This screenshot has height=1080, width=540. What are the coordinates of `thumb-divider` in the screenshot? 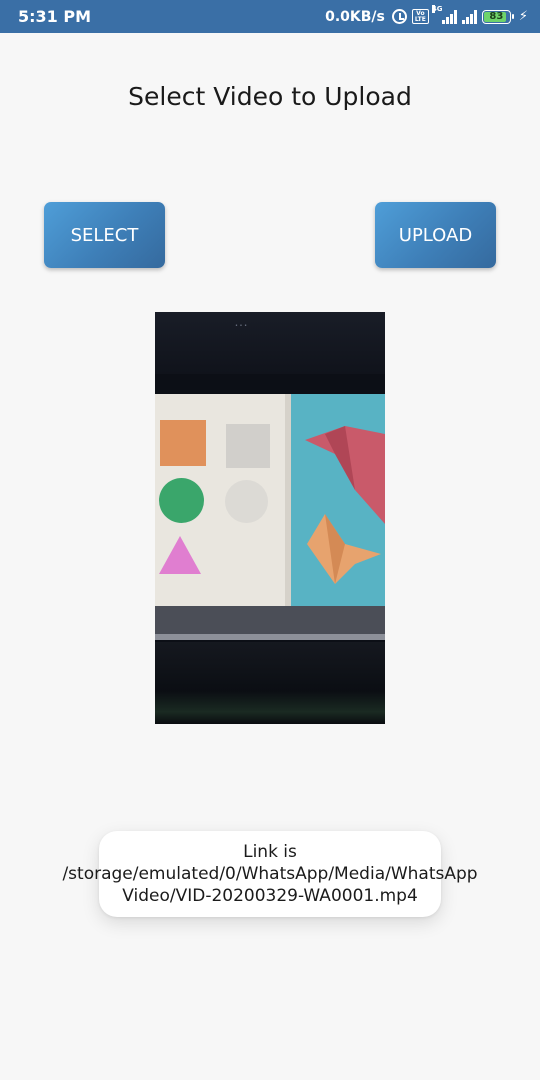 It's located at (288, 500).